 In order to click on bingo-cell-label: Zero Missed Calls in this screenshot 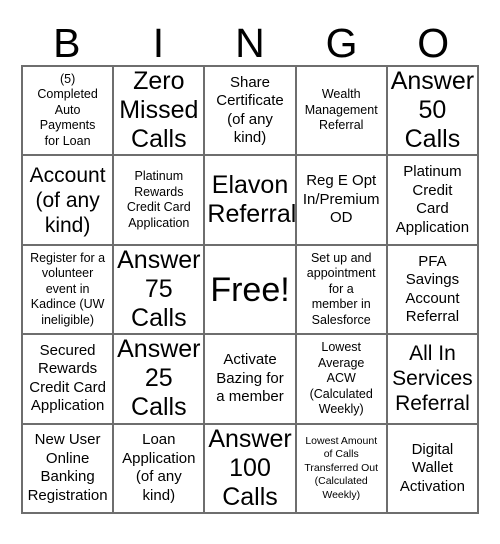, I will do `click(159, 110)`.